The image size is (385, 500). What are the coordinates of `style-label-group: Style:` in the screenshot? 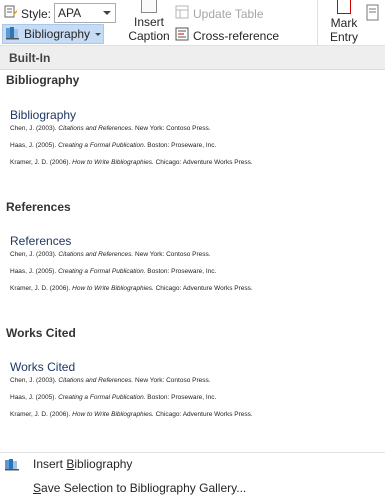 It's located at (27, 13).